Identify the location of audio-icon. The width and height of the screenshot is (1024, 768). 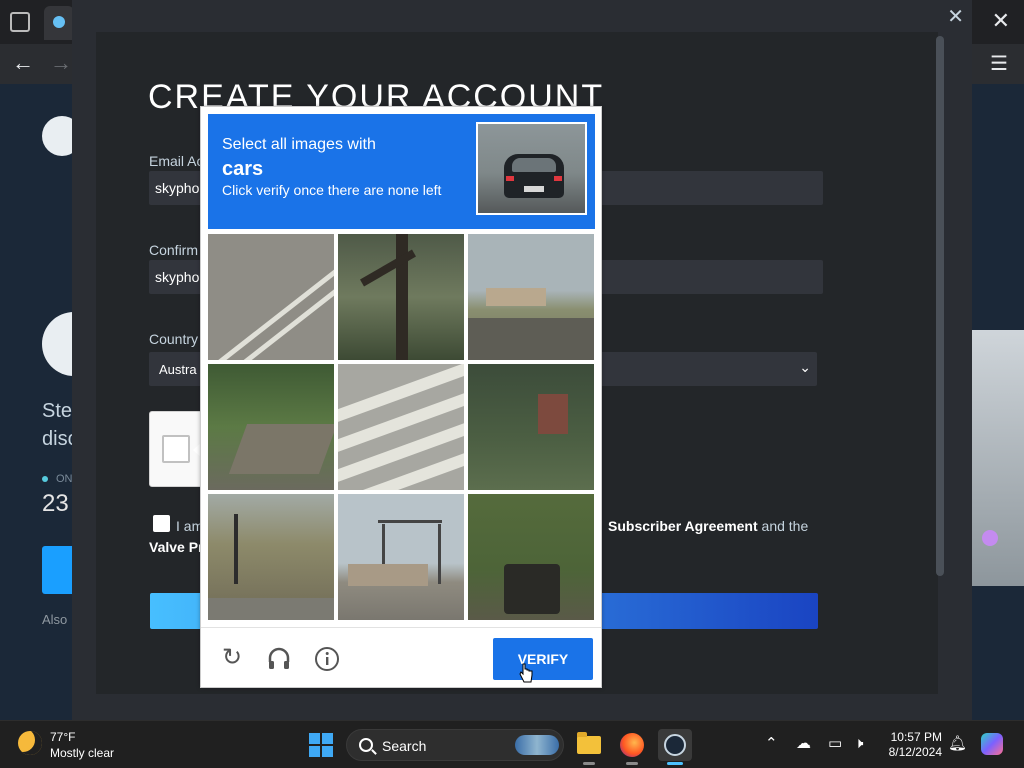
(279, 659).